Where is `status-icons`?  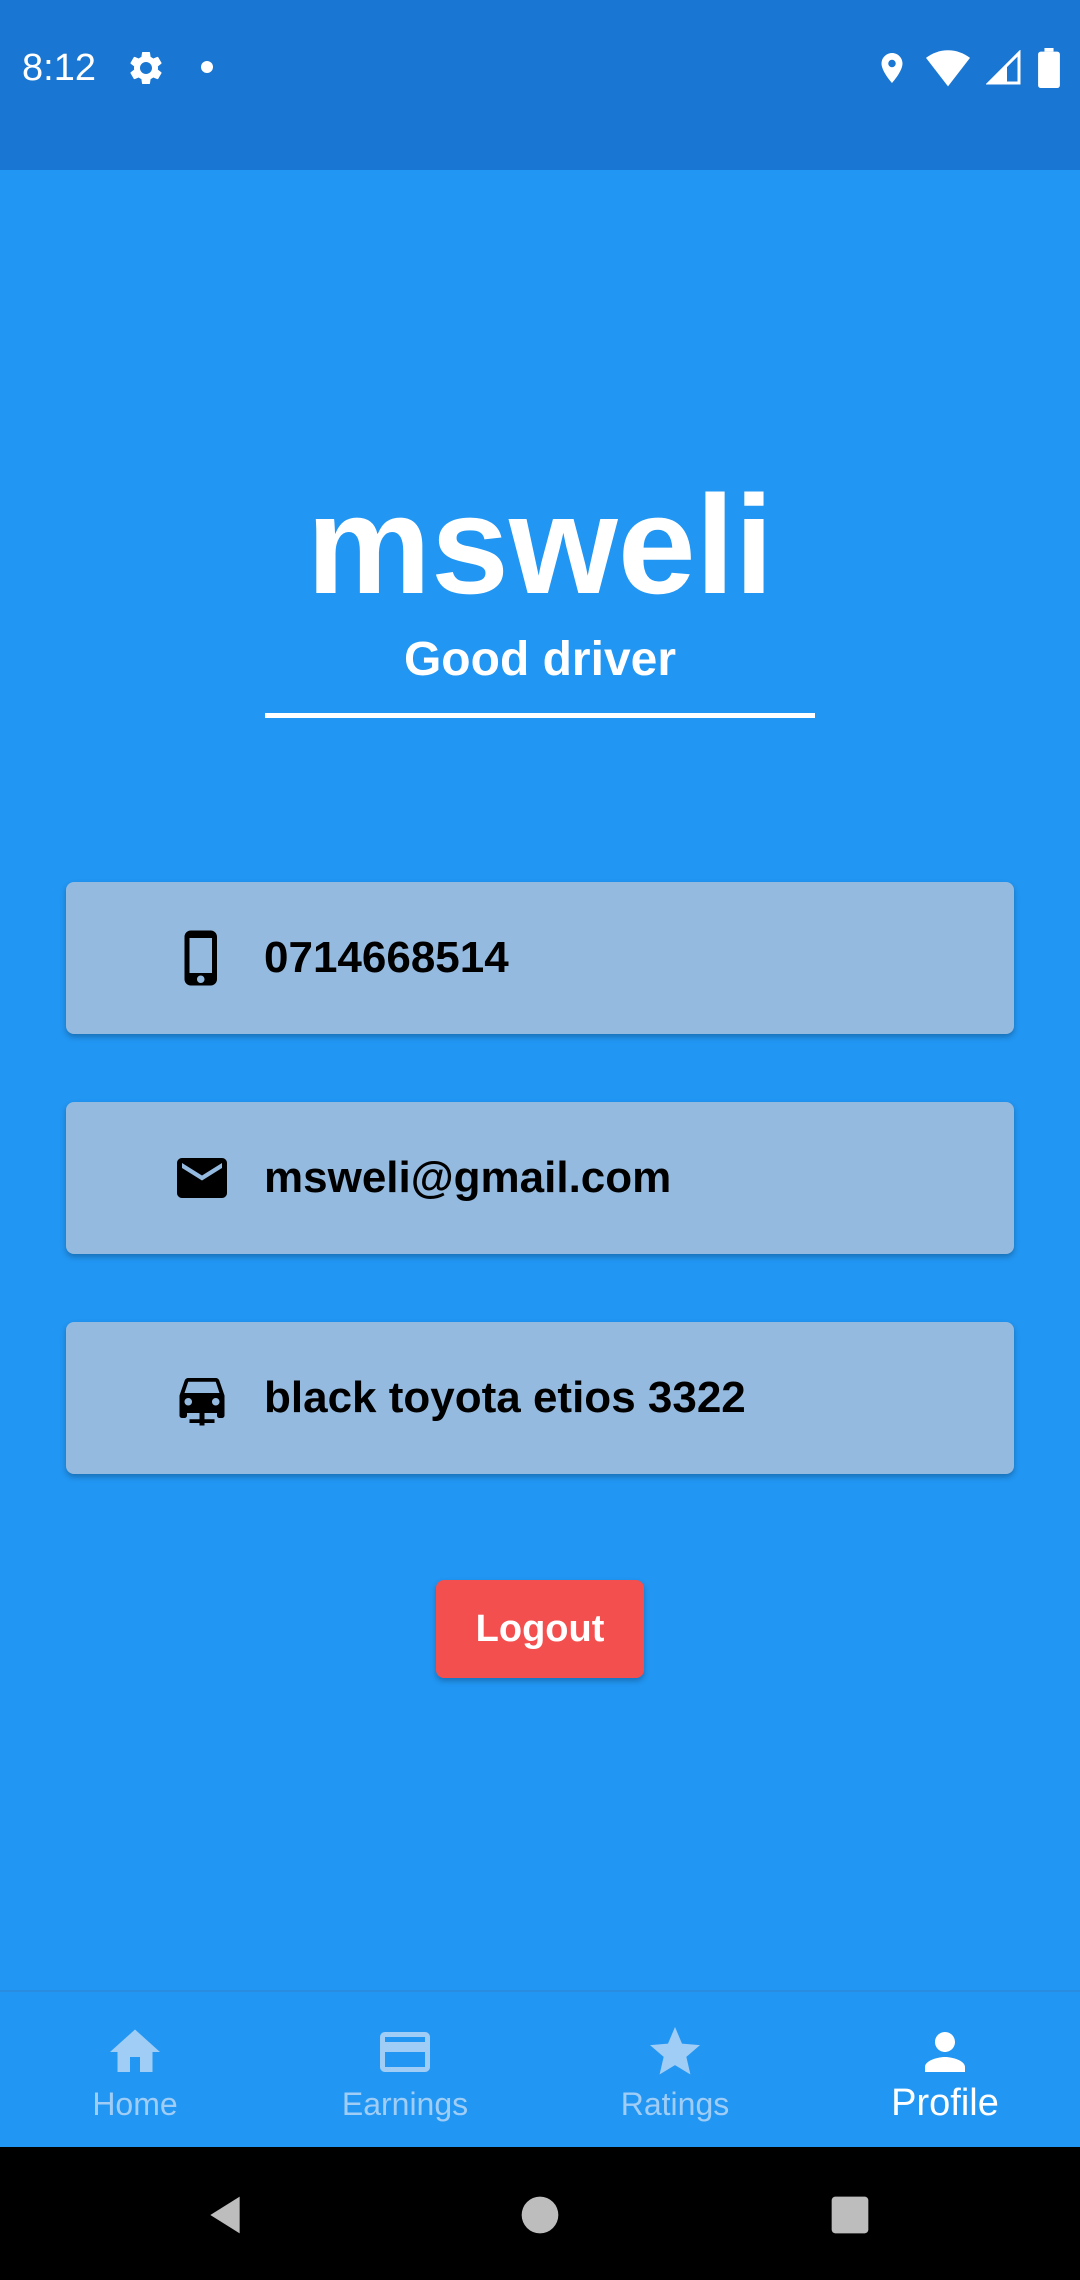
status-icons is located at coordinates (967, 68).